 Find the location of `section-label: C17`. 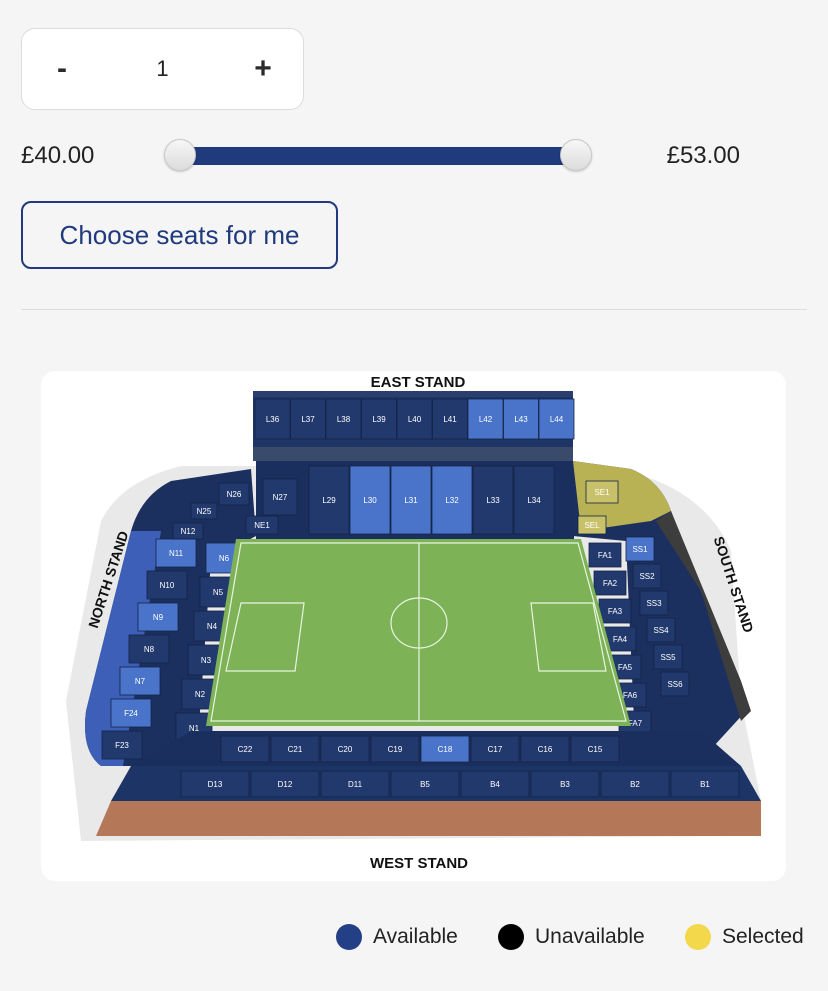

section-label: C17 is located at coordinates (495, 749).